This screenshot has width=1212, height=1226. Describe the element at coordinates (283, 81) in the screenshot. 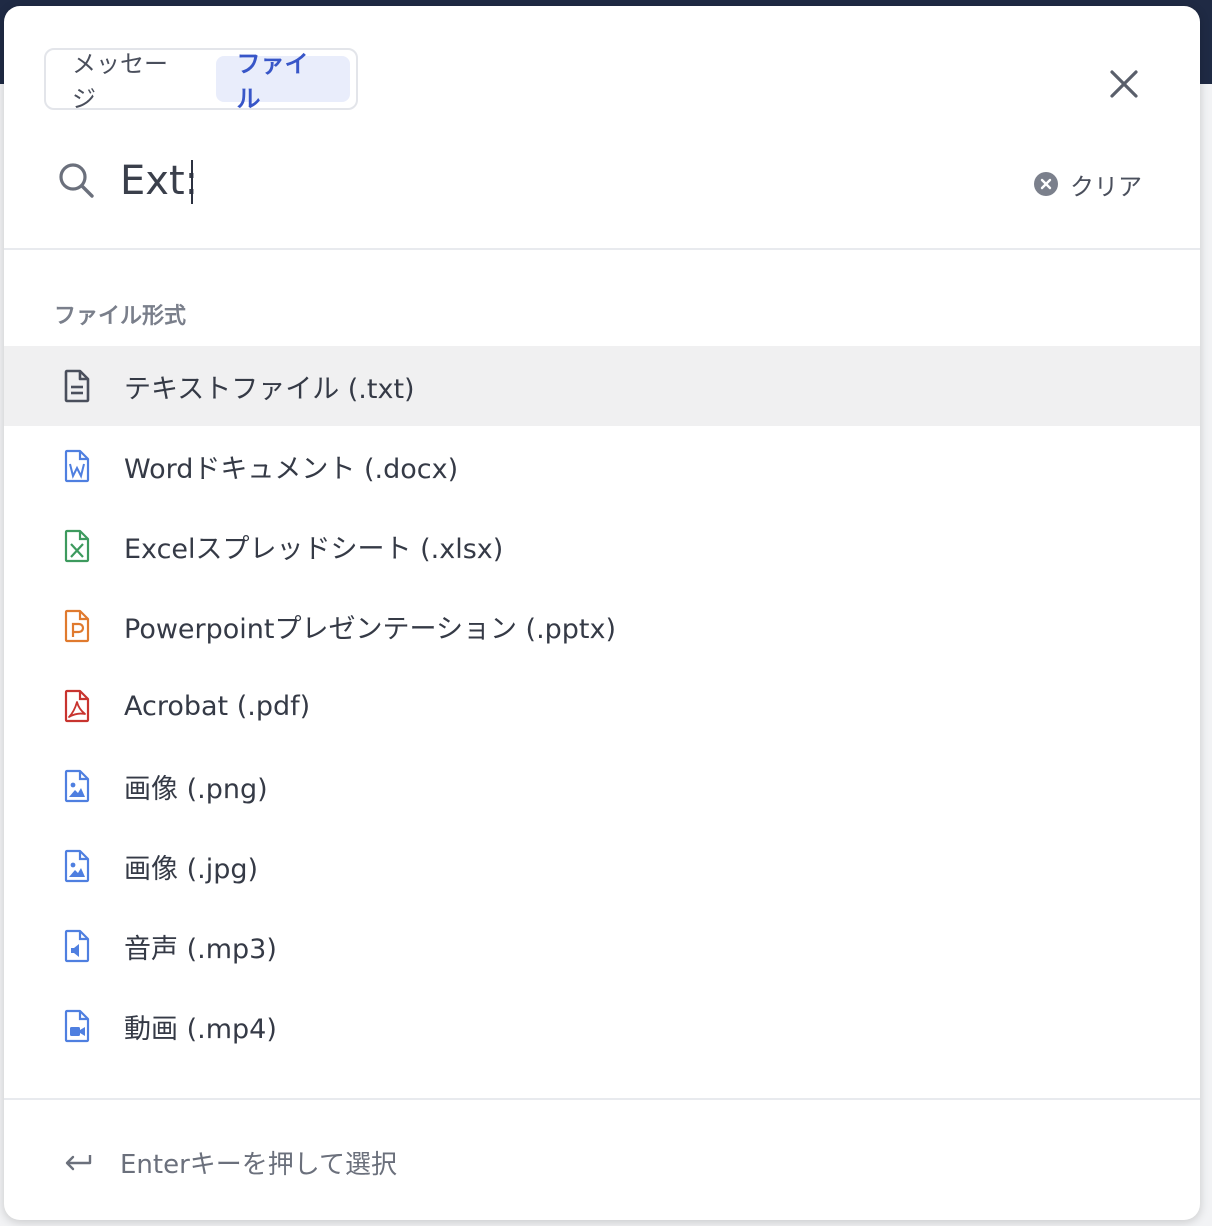

I see `tab-files: ファイル` at that location.